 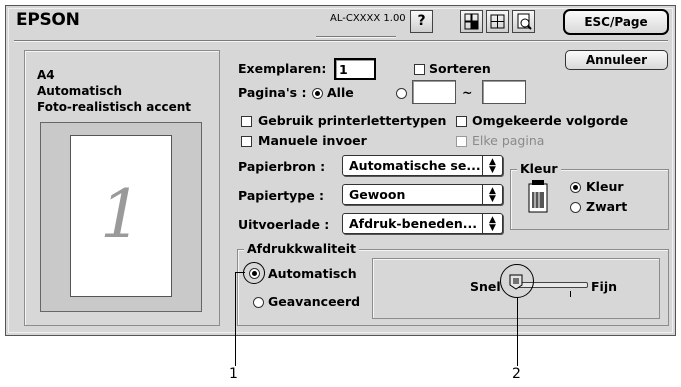 I want to click on summary-paper-size: A4, so click(x=46, y=75).